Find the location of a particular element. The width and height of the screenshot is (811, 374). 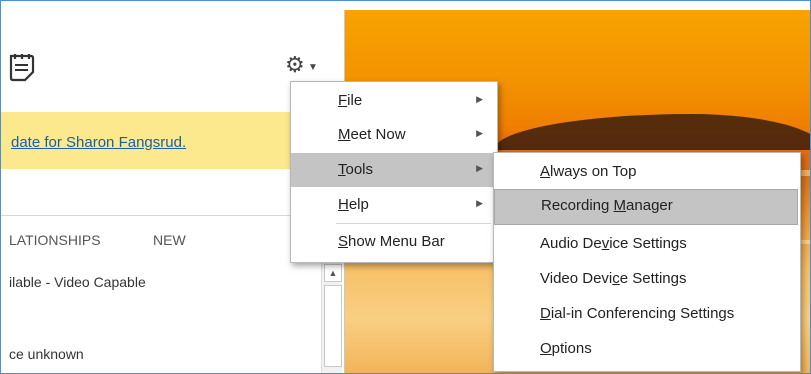

menu-item-show-menu-bar: Show Menu Bar is located at coordinates (394, 242).